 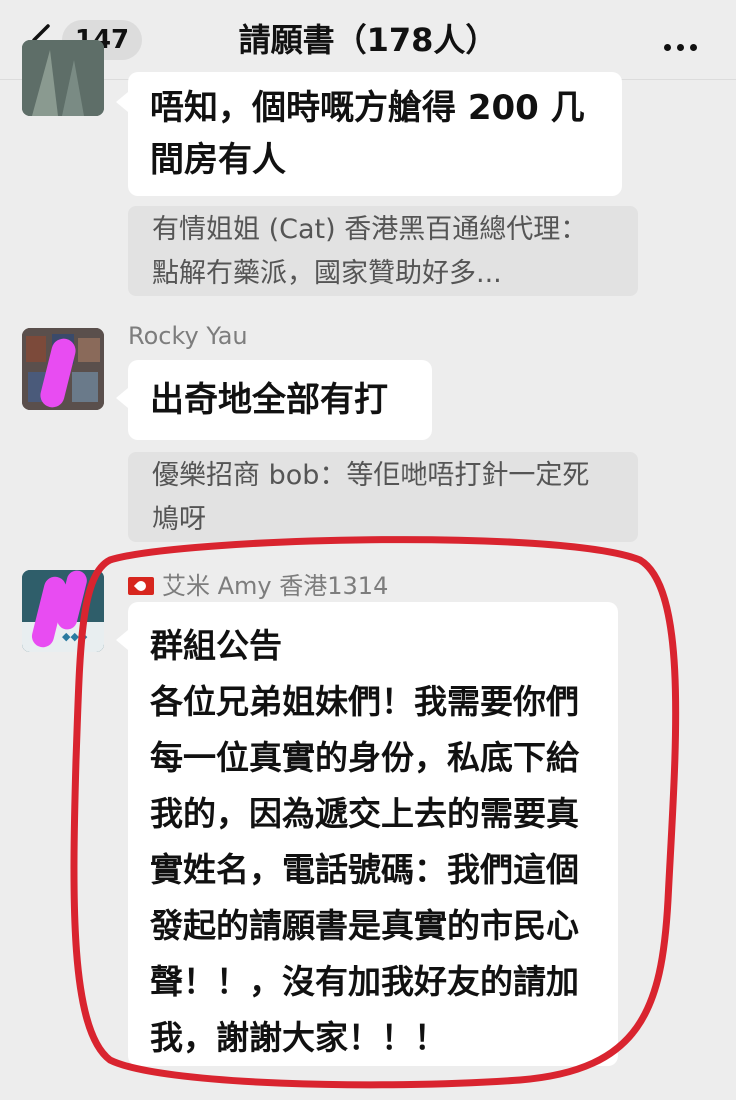 I want to click on sender-name: Rocky Yau, so click(x=188, y=336).